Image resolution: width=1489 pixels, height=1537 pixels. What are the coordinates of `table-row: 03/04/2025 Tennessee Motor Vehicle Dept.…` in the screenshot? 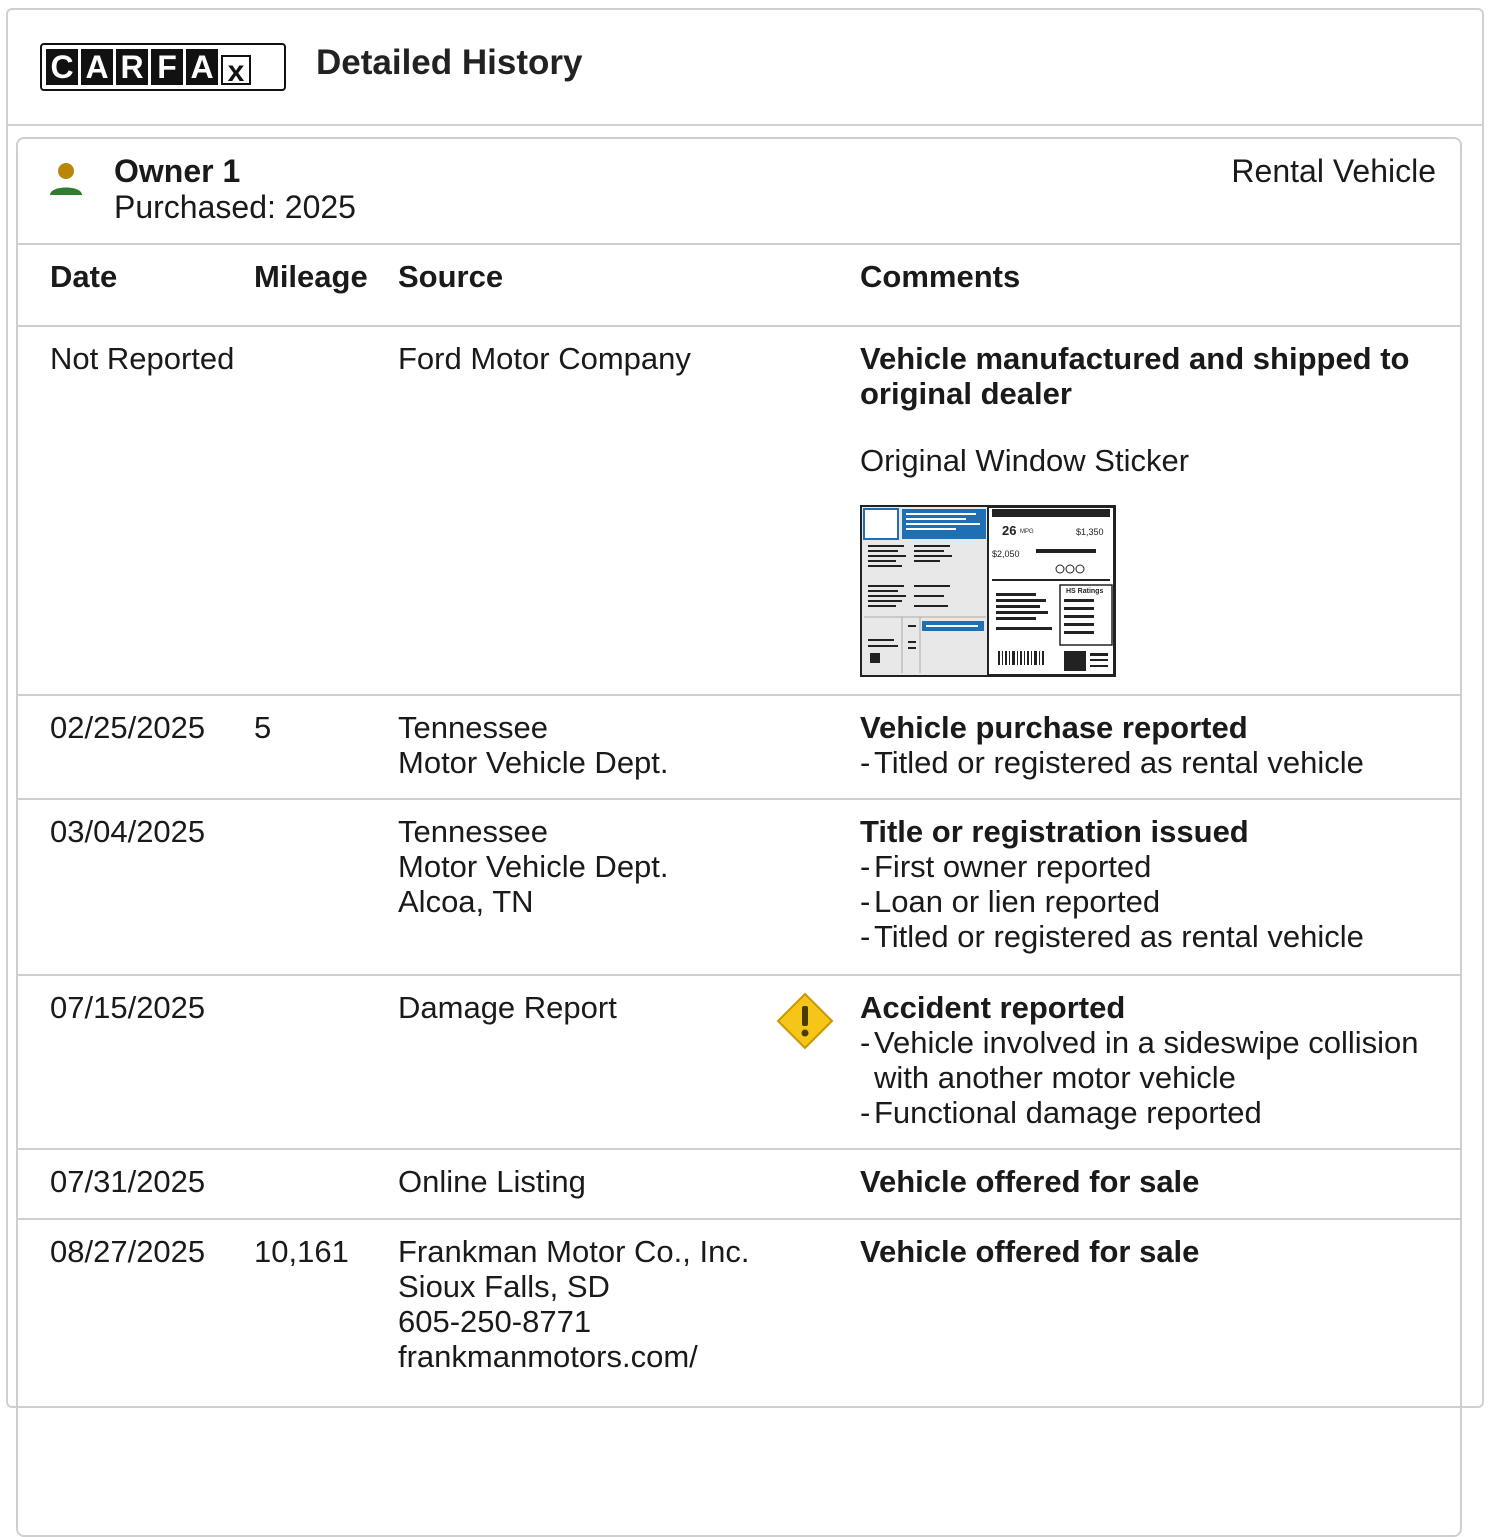 It's located at (739, 888).